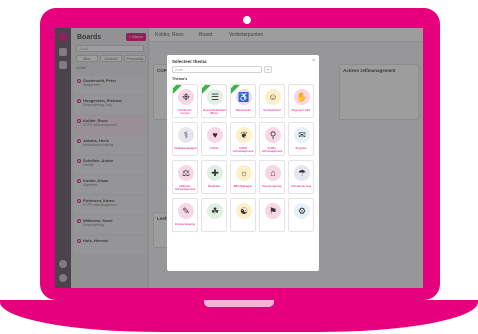 The height and width of the screenshot is (334, 478). I want to click on theme-label: COPD, so click(214, 148).